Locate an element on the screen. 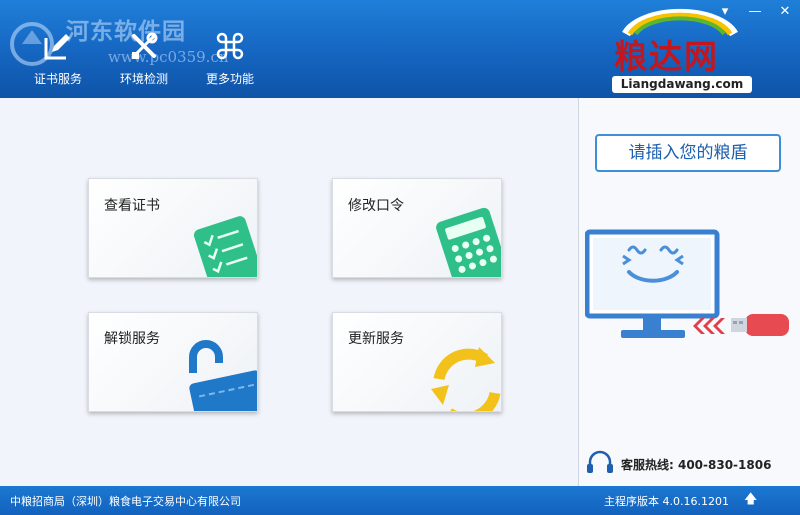 Image resolution: width=800 pixels, height=515 pixels. refresh-icon is located at coordinates (466, 379).